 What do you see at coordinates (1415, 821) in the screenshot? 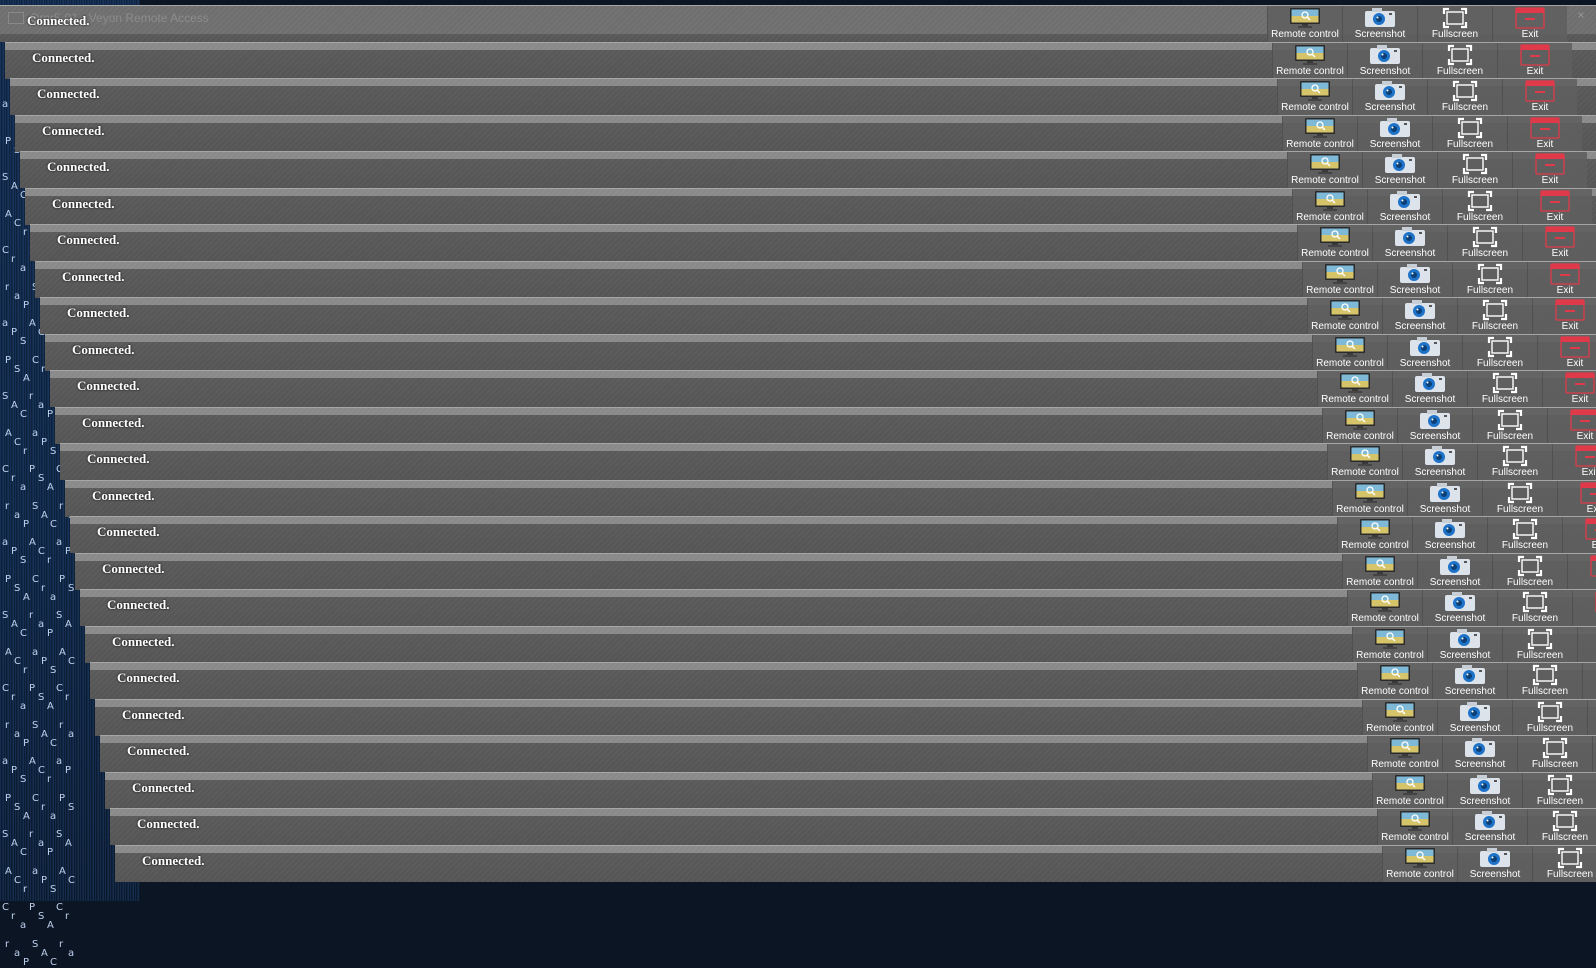
I see `monitor-magnifier-icon` at bounding box center [1415, 821].